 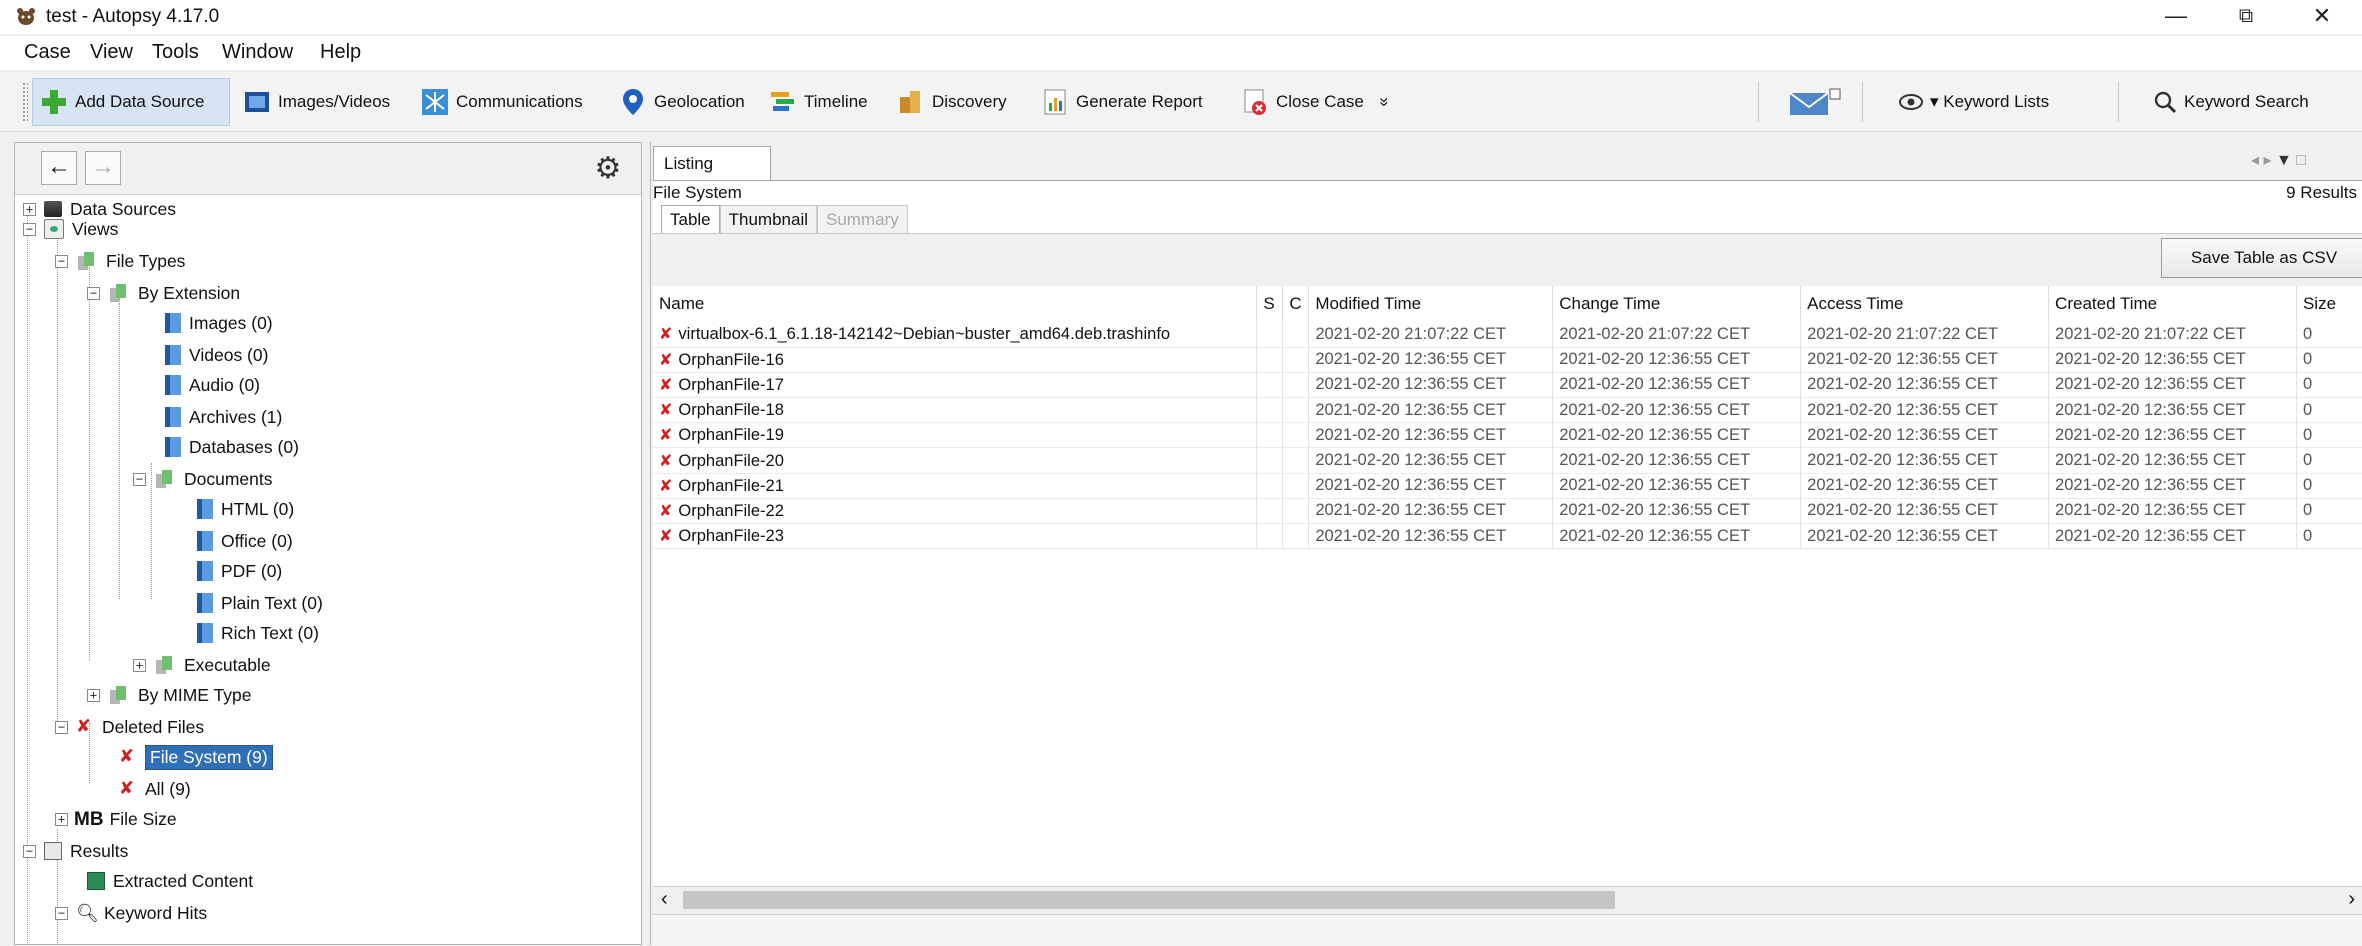 I want to click on minimize-button: —, so click(x=2176, y=17).